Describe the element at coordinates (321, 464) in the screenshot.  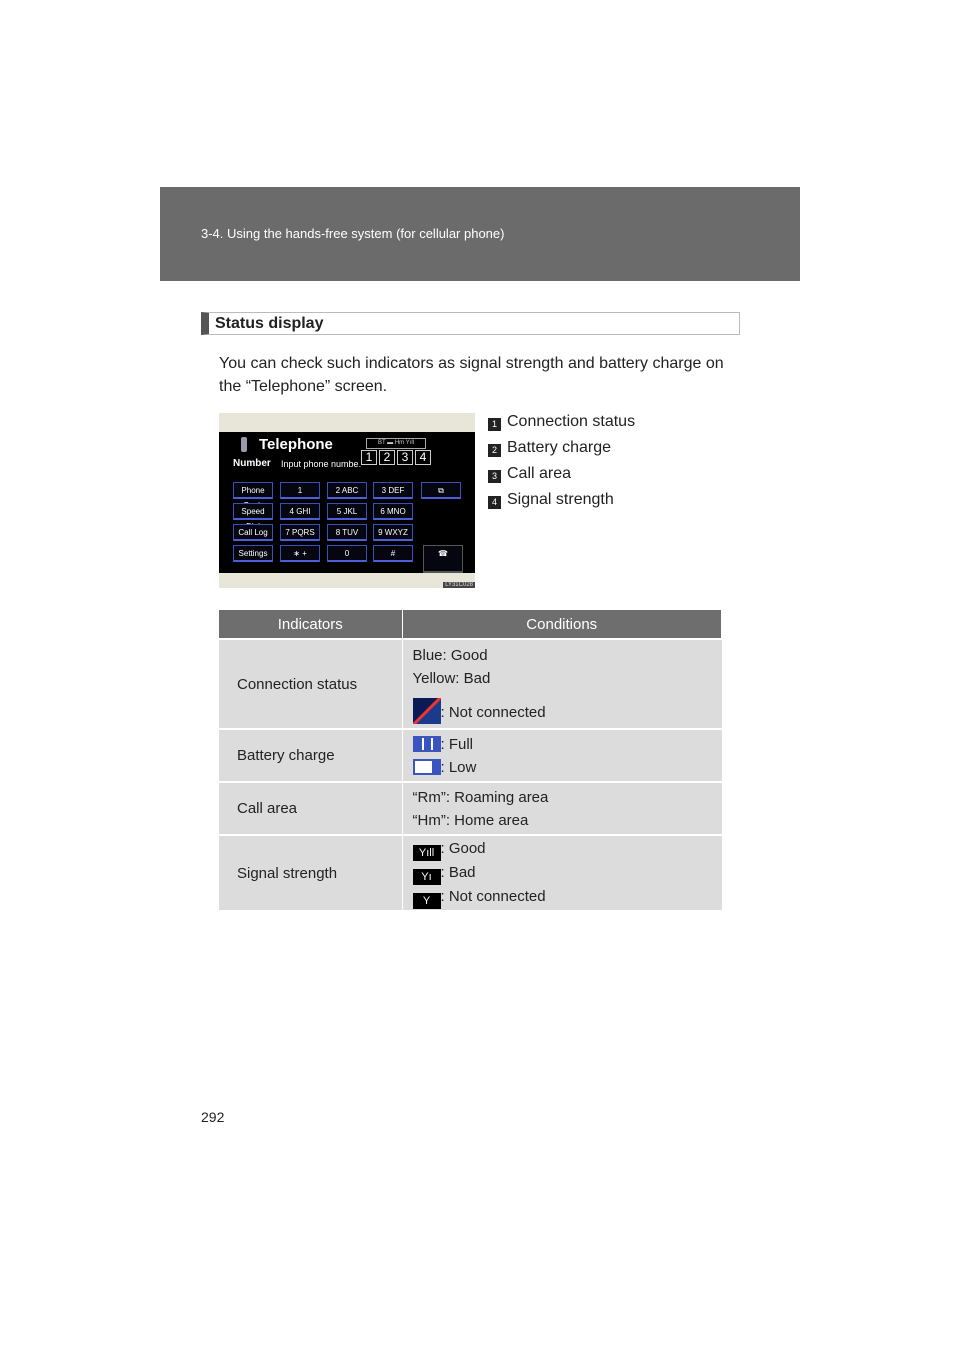
I see `number-input: Input phone numbe.` at that location.